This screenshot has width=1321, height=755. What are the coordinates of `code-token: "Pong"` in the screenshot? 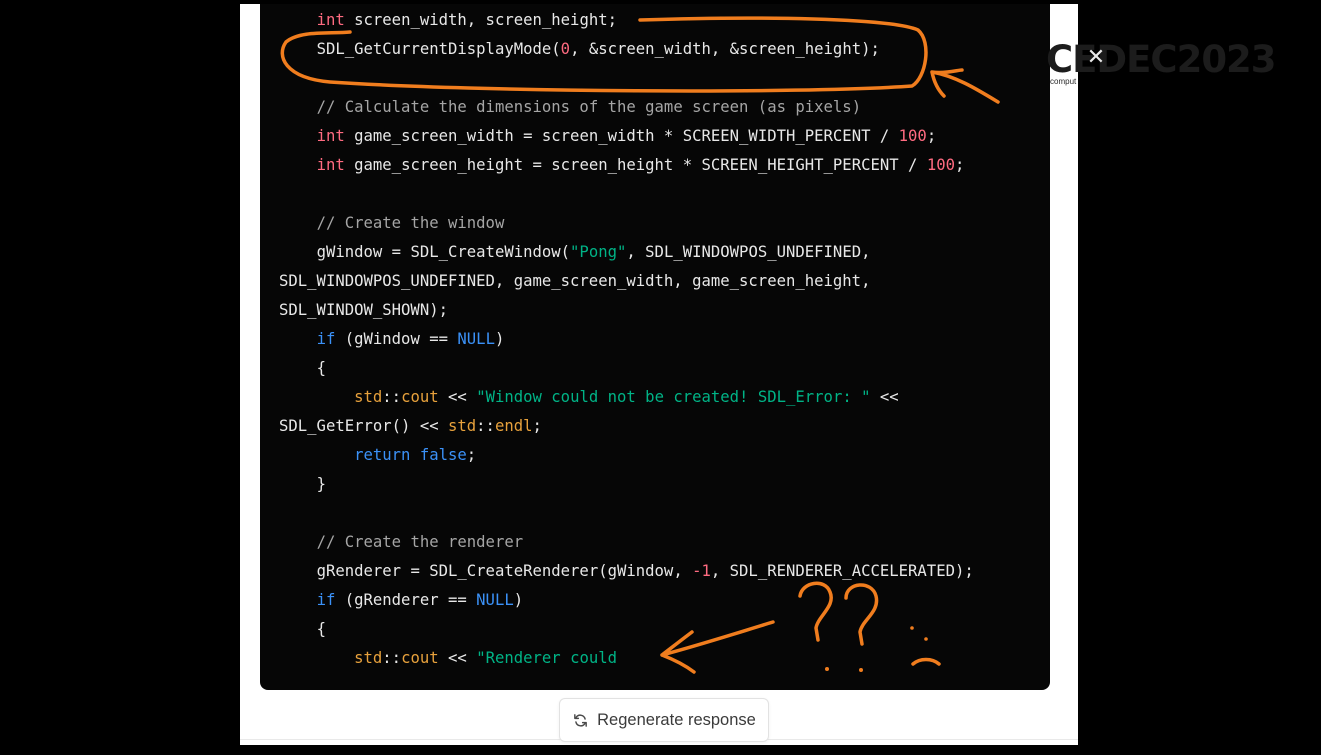 It's located at (598, 252).